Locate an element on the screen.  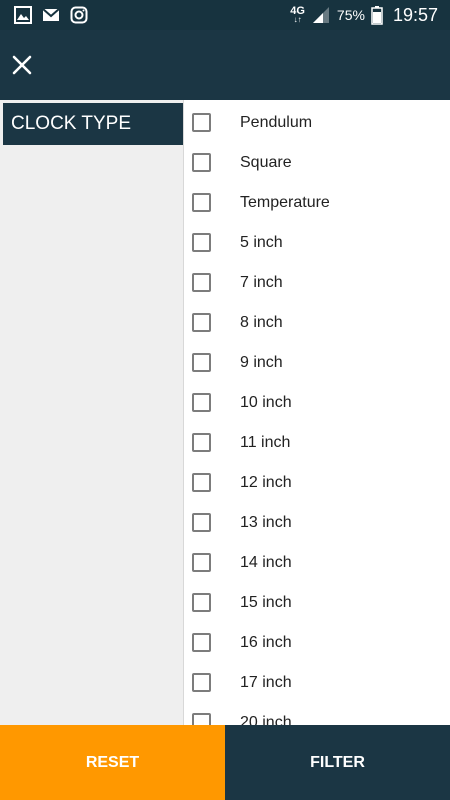
option-label: 20 inch is located at coordinates (266, 719).